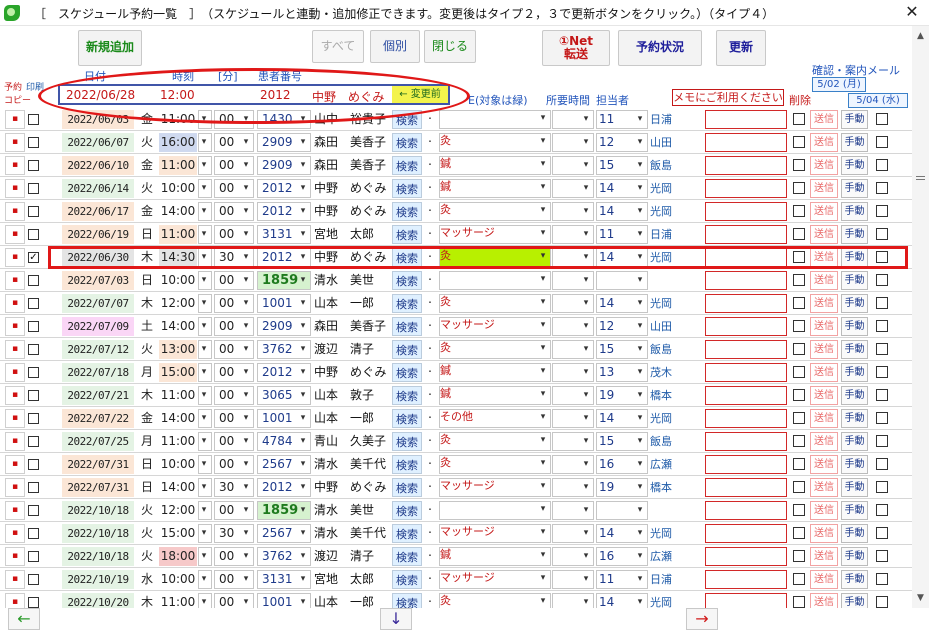  I want to click on date-cell: 2022/07/22, so click(98, 418).